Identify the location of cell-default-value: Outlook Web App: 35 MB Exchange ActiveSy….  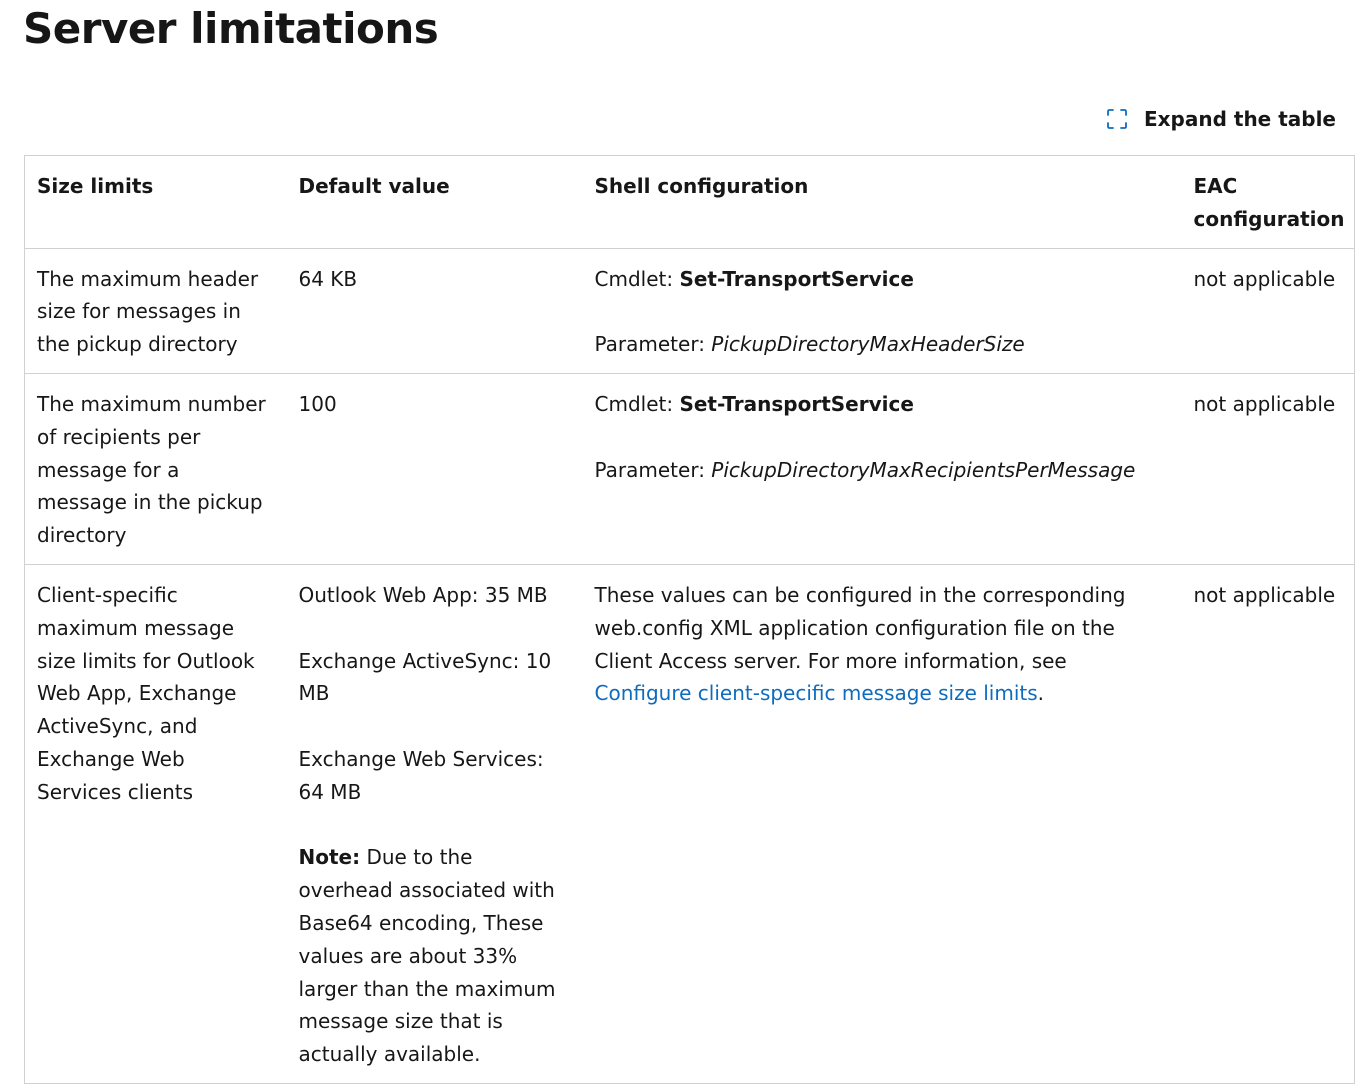
(435, 823).